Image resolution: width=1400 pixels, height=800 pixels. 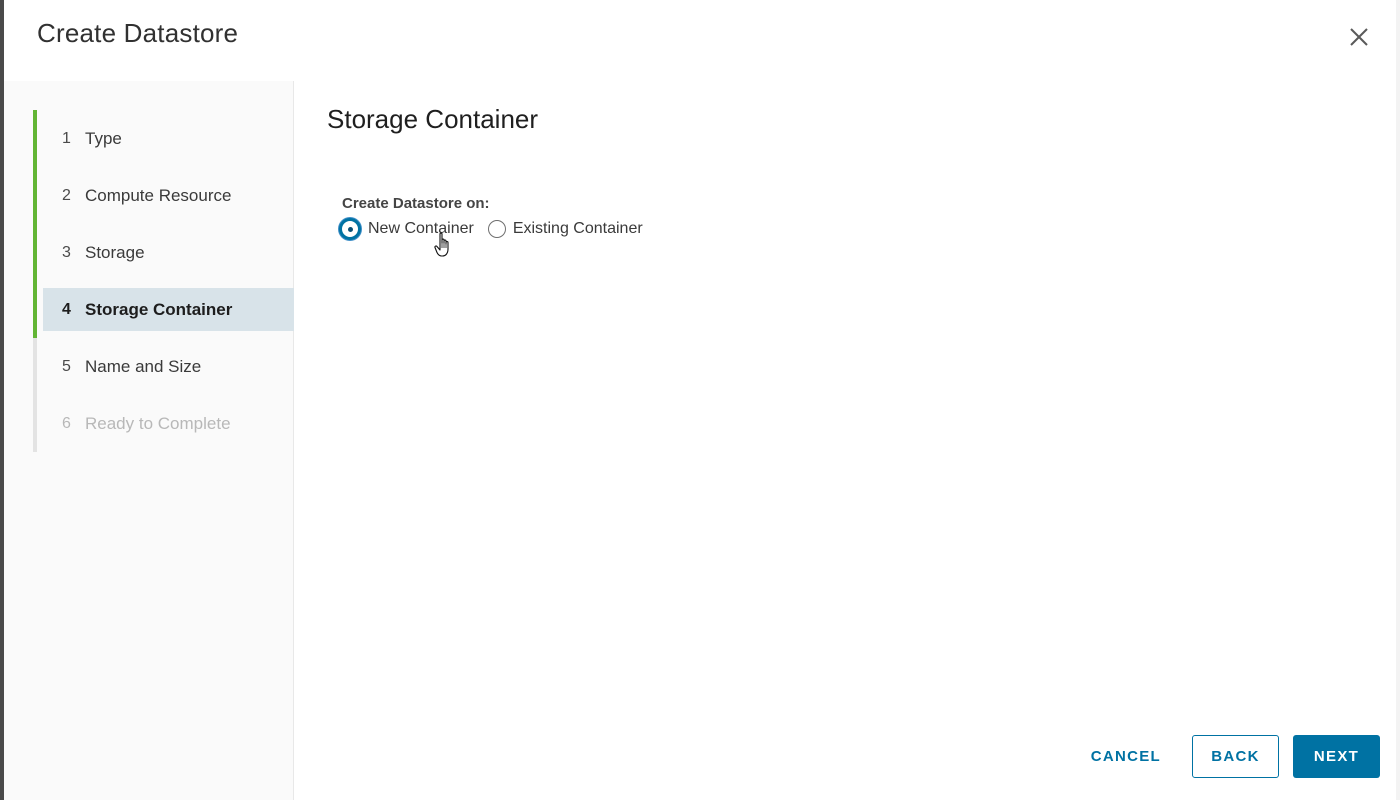 I want to click on back-button: BACK, so click(x=1235, y=756).